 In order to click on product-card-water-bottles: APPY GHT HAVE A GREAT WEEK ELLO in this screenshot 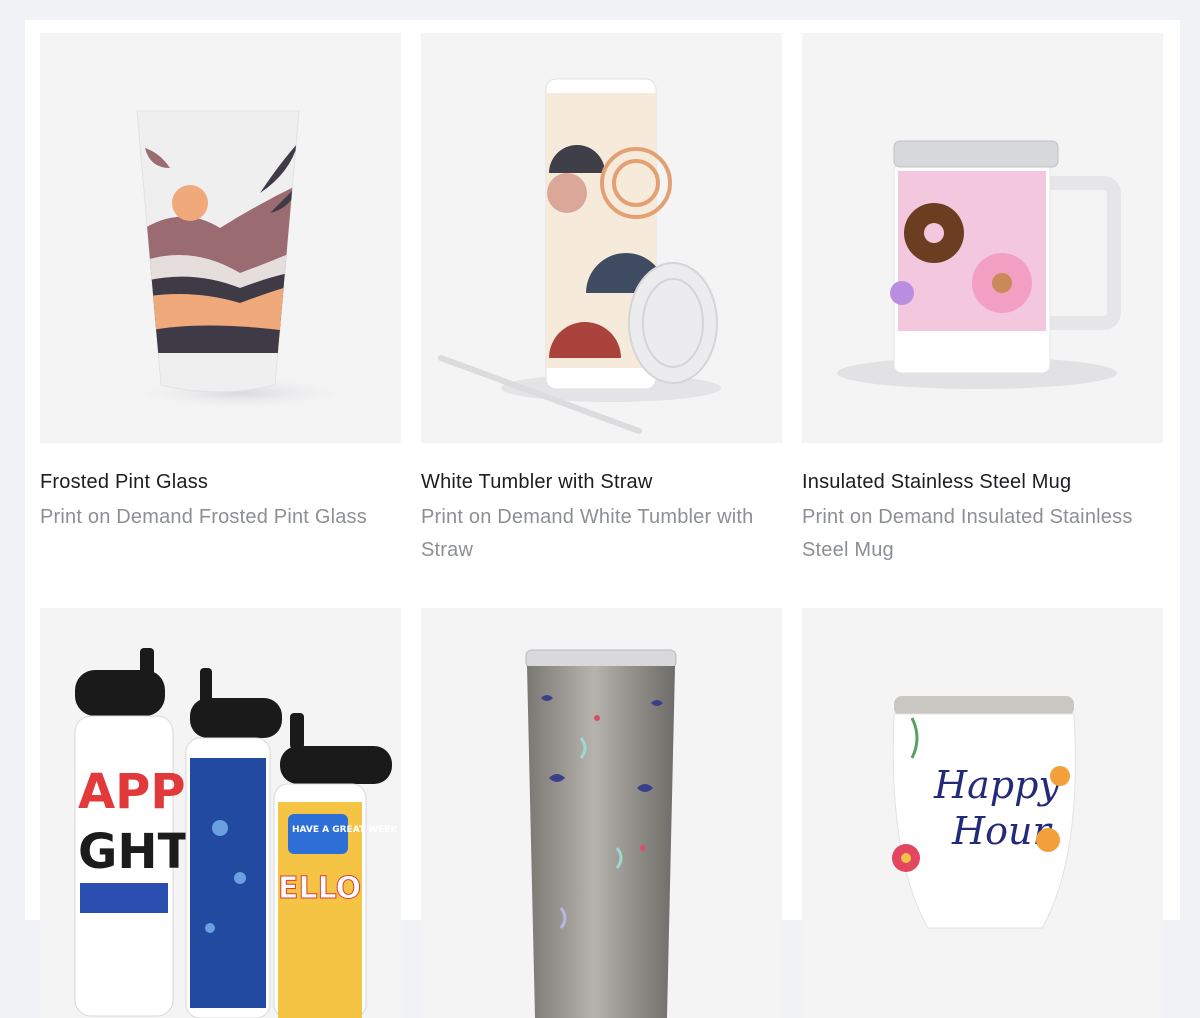, I will do `click(220, 813)`.